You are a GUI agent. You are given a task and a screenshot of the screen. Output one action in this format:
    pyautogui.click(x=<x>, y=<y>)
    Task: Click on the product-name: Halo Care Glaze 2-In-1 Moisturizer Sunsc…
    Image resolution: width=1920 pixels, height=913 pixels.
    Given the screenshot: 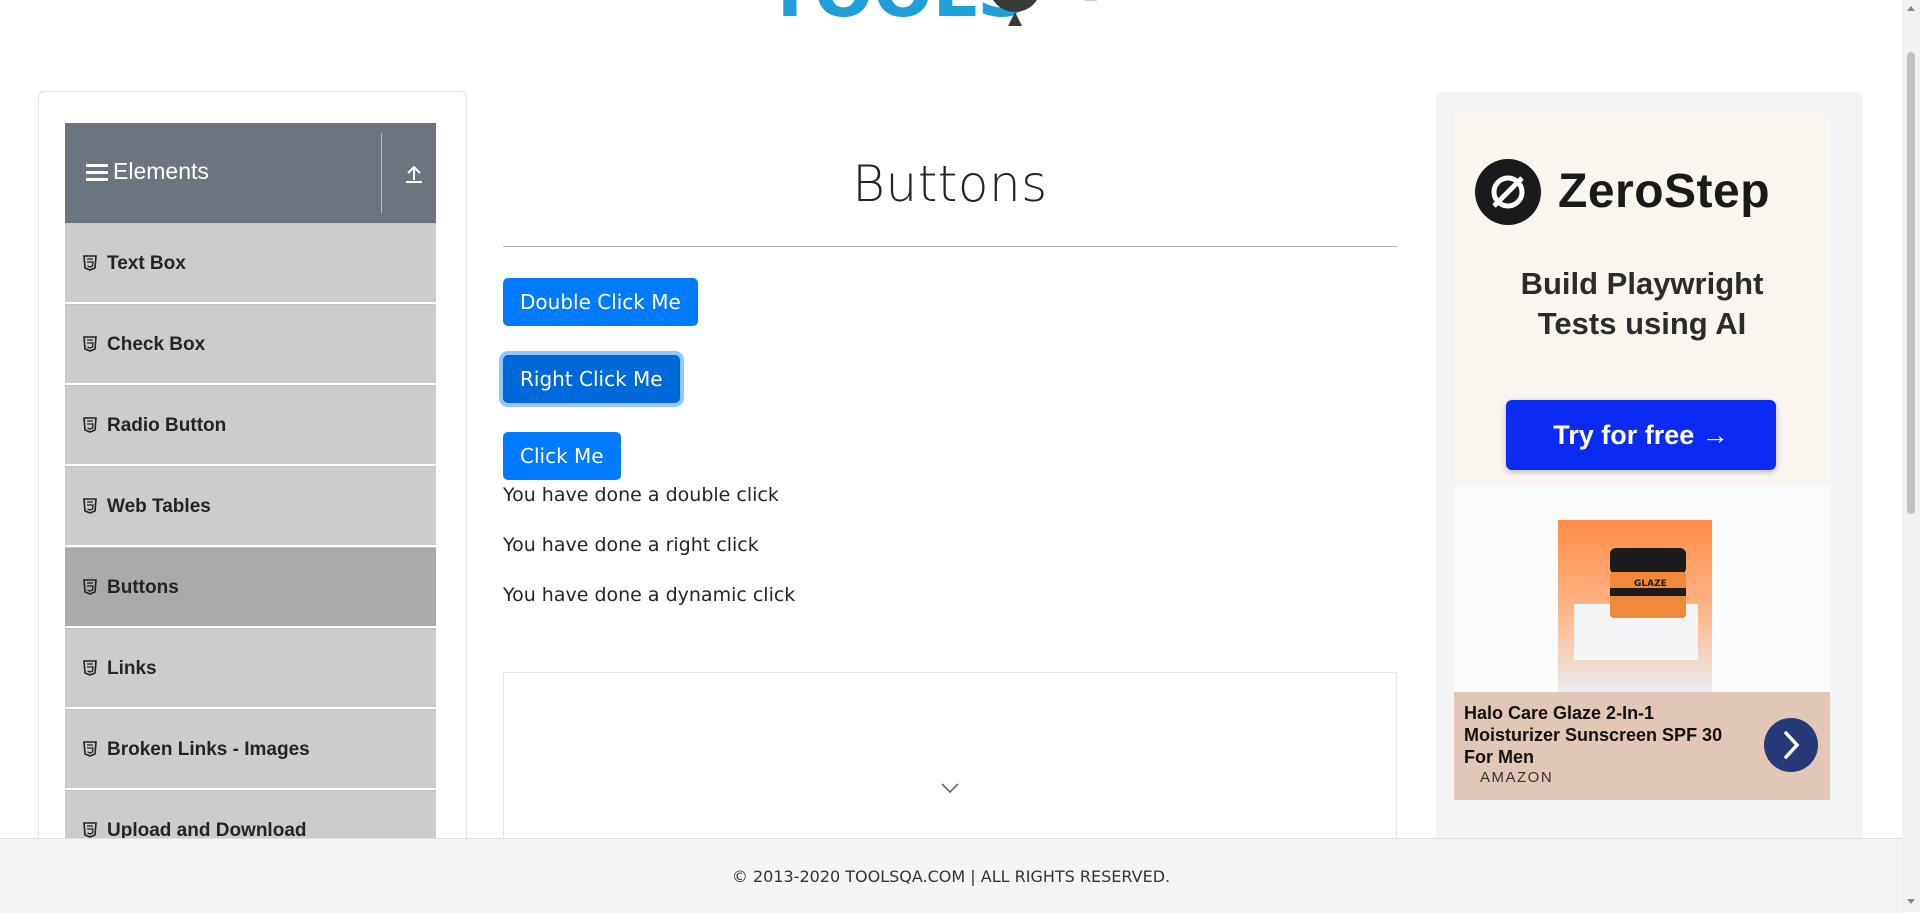 What is the action you would take?
    pyautogui.click(x=1593, y=735)
    